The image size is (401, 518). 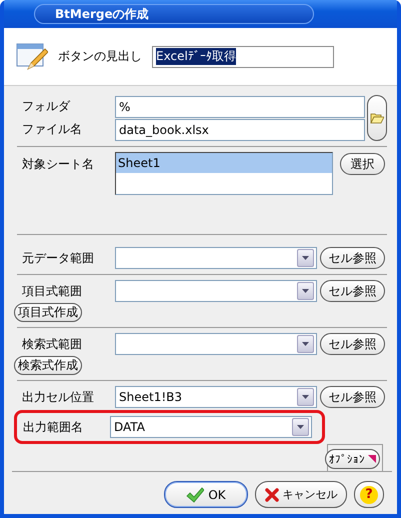 What do you see at coordinates (240, 129) in the screenshot?
I see `text-field: data_book.xlsx` at bounding box center [240, 129].